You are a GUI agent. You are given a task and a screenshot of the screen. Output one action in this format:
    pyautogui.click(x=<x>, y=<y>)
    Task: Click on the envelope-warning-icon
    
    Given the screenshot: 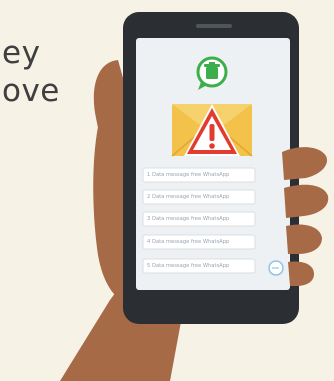 What is the action you would take?
    pyautogui.click(x=212, y=130)
    